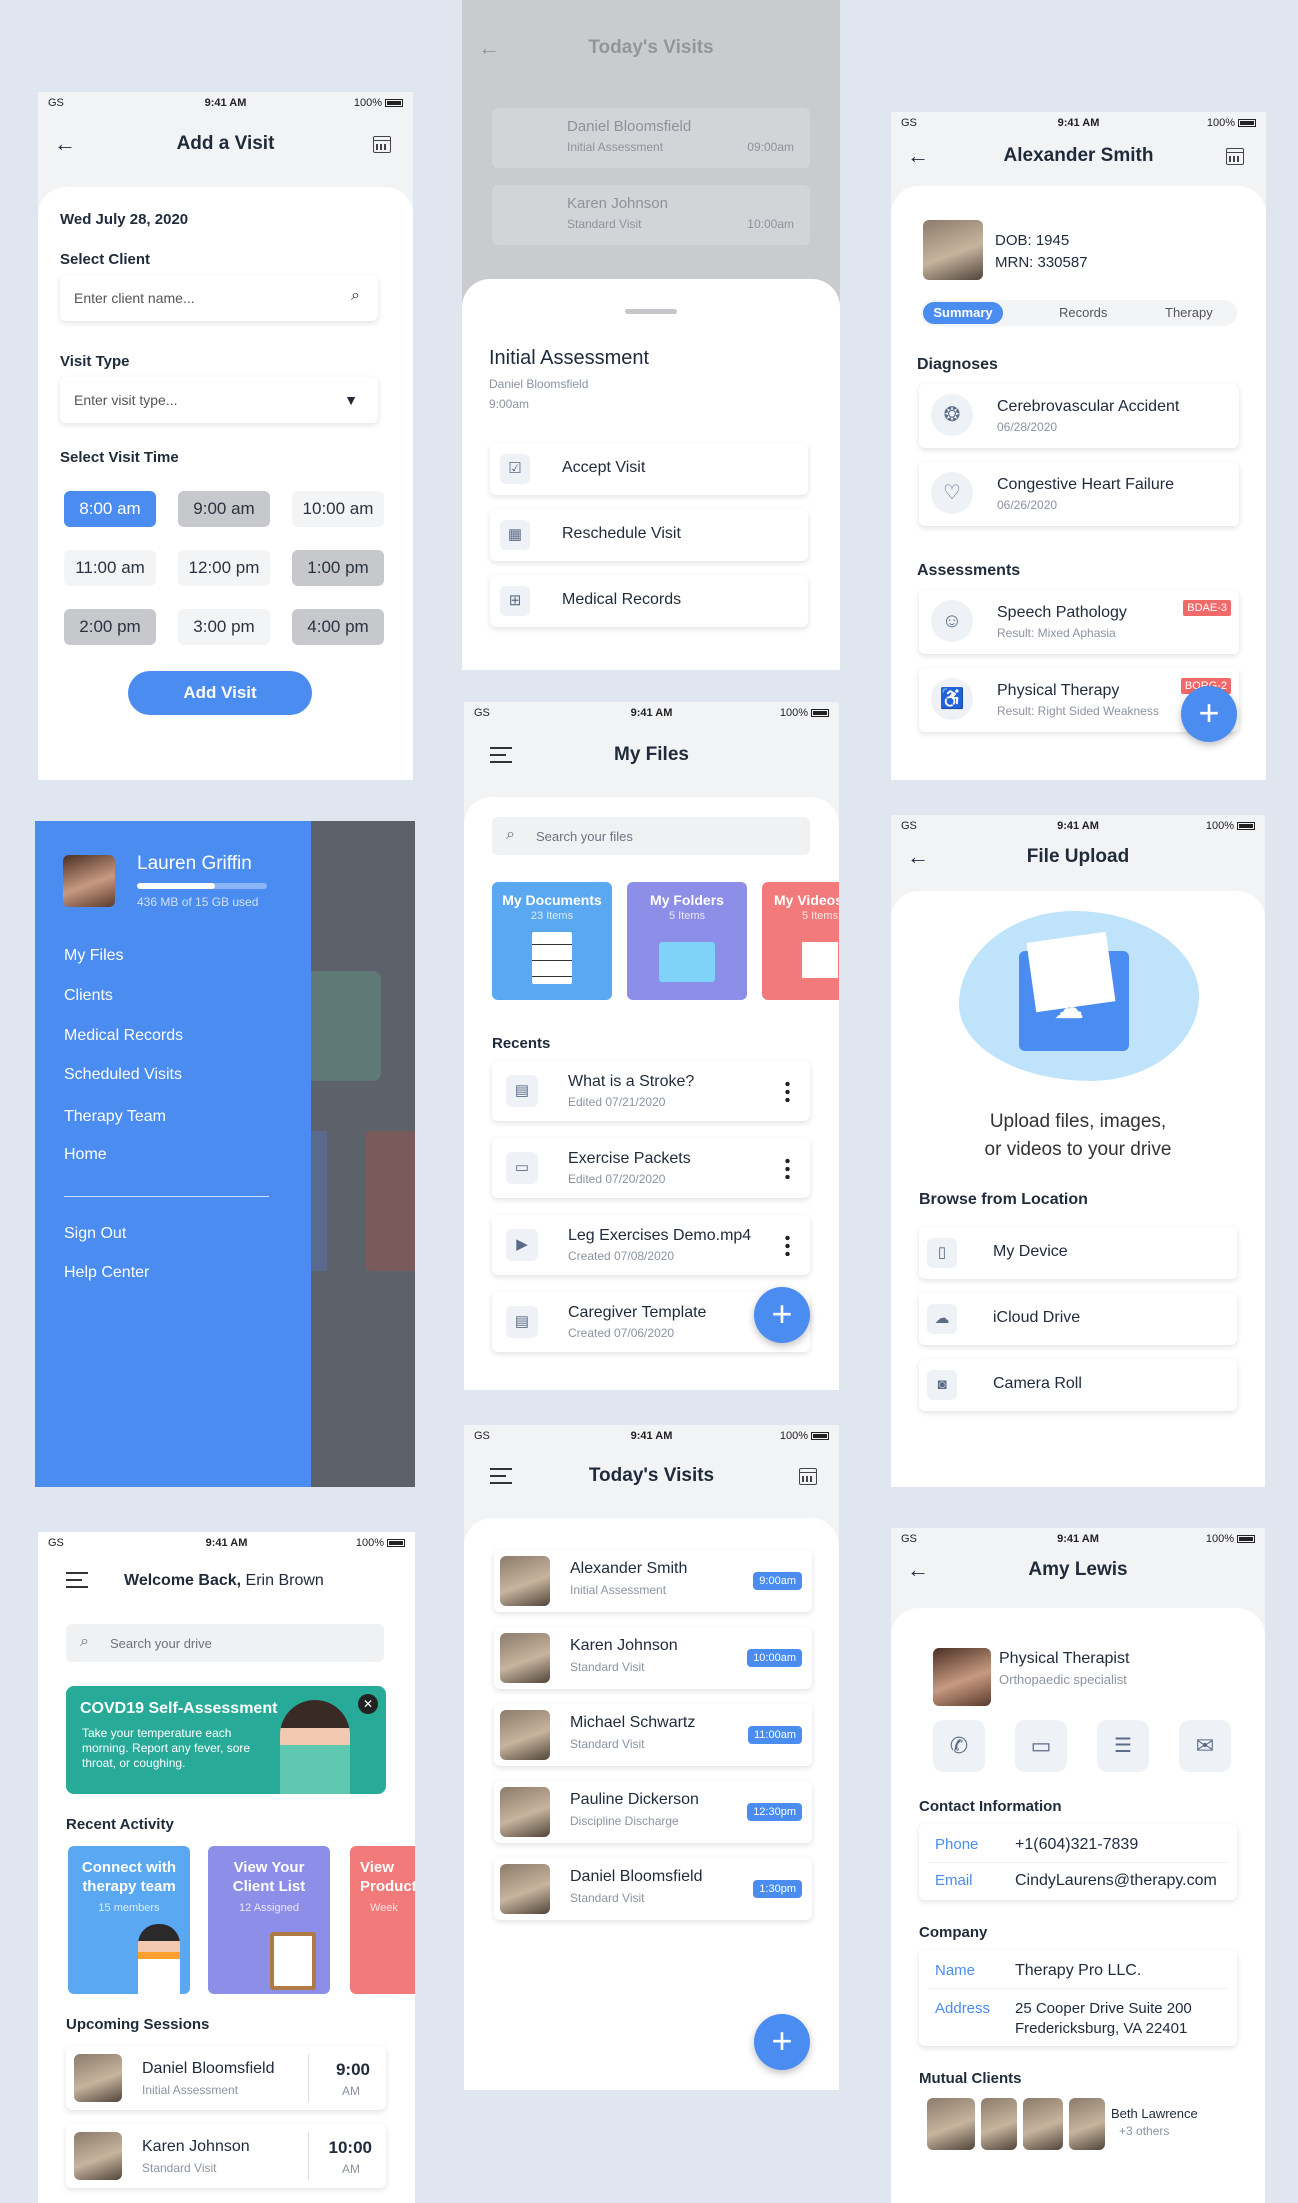  Describe the element at coordinates (368, 1704) in the screenshot. I see `close-icon: ✕` at that location.